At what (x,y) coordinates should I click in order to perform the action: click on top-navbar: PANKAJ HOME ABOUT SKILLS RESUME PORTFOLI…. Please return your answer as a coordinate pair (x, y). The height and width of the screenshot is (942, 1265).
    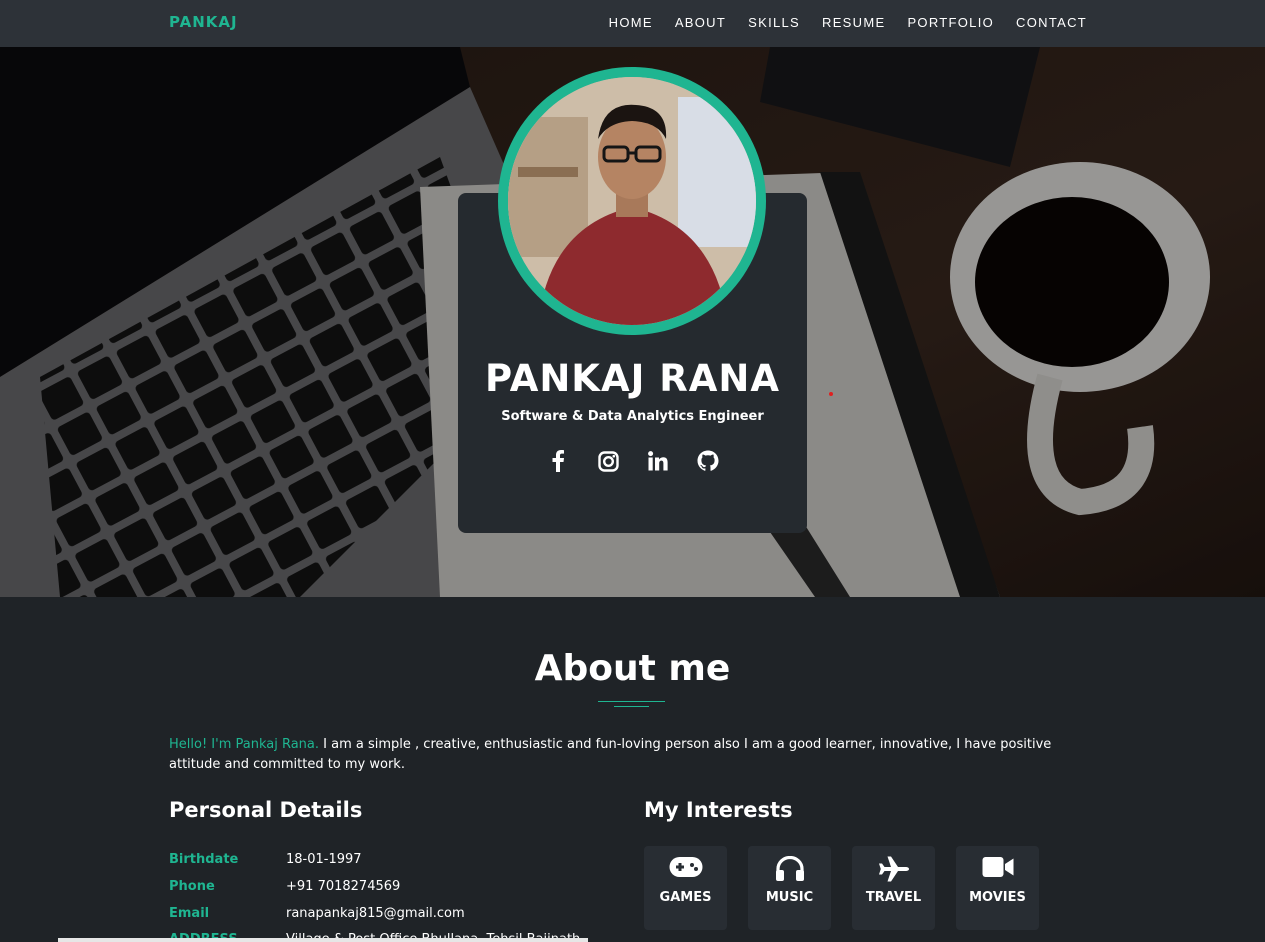
    Looking at the image, I should click on (632, 23).